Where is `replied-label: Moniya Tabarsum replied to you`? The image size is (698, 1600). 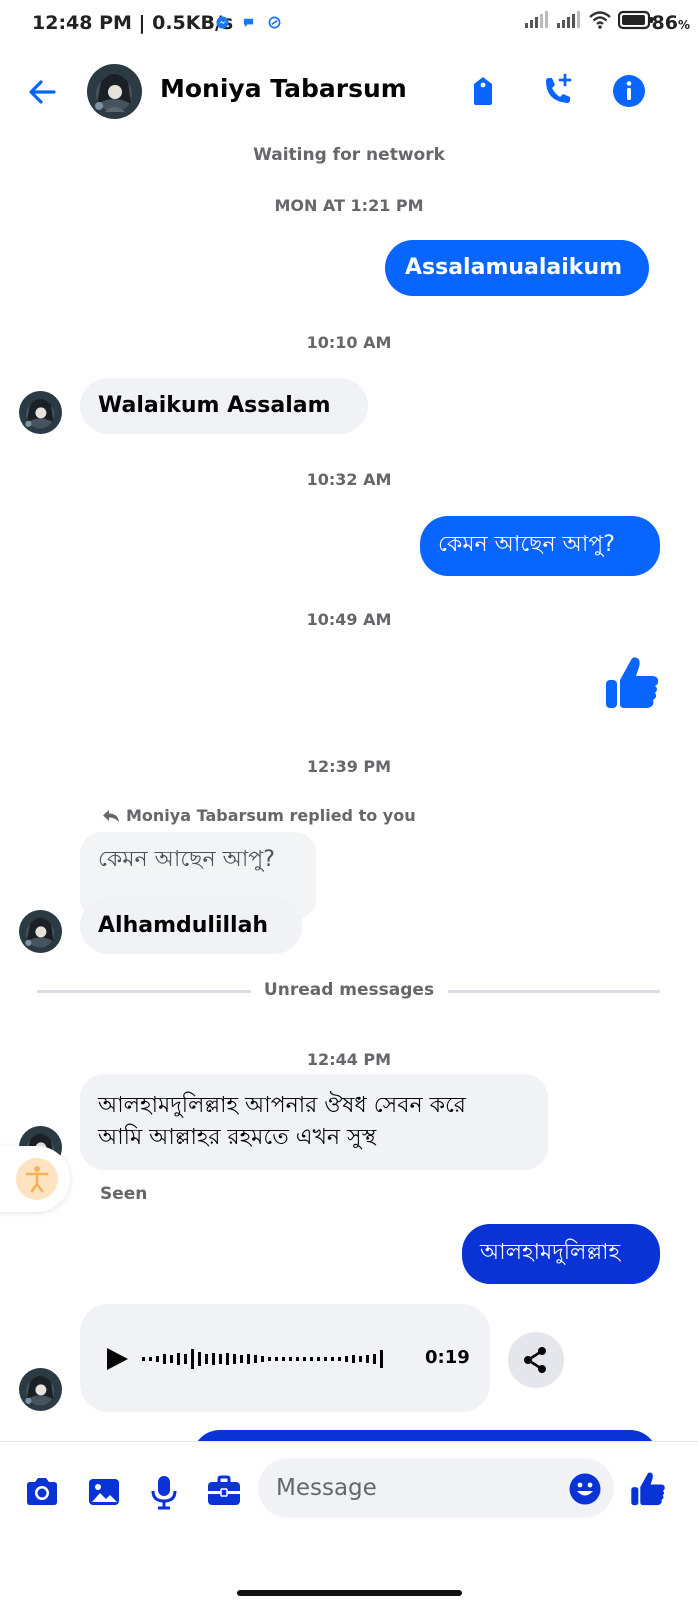
replied-label: Moniya Tabarsum replied to you is located at coordinates (271, 815).